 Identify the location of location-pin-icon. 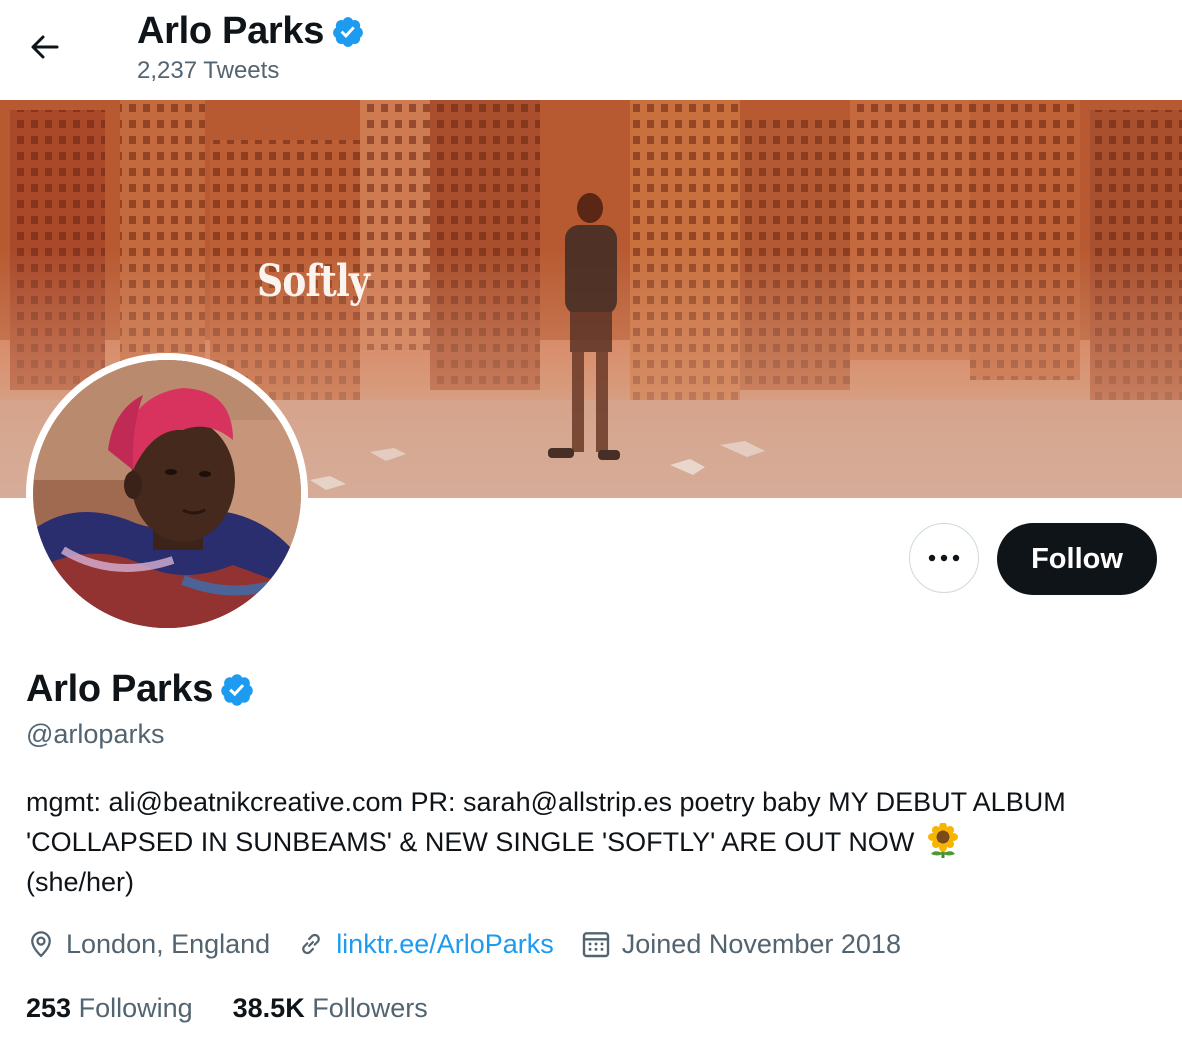
(41, 944).